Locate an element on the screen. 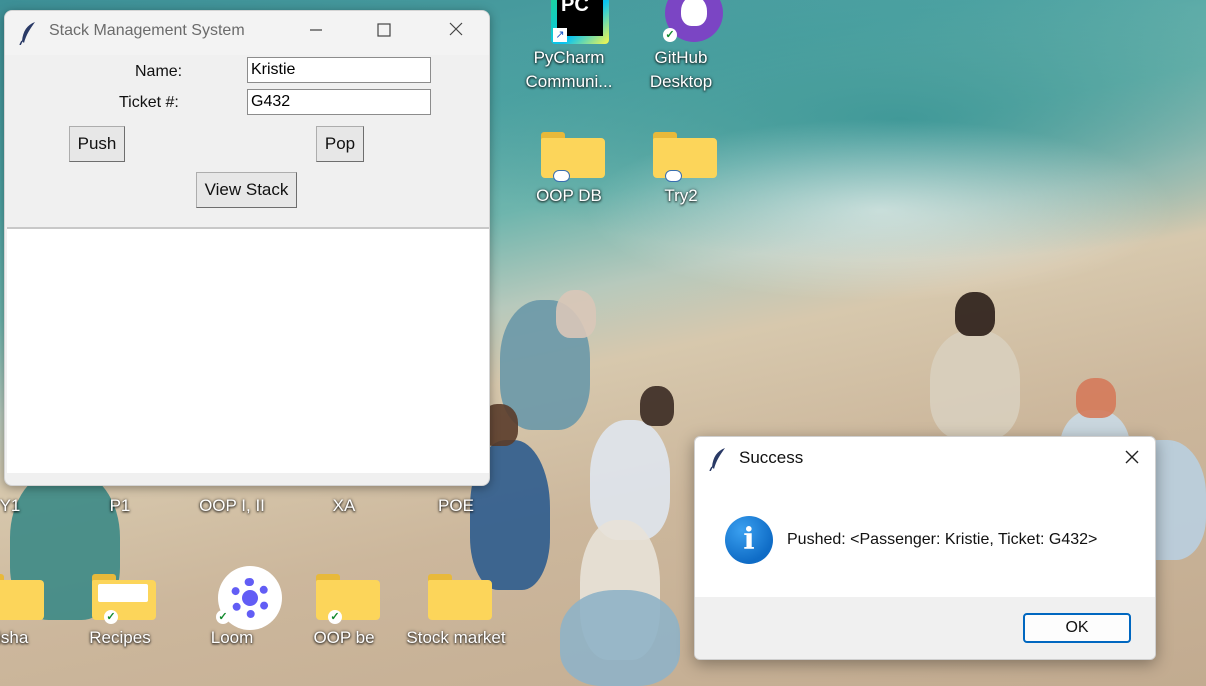  stack-display-area is located at coordinates (248, 350).